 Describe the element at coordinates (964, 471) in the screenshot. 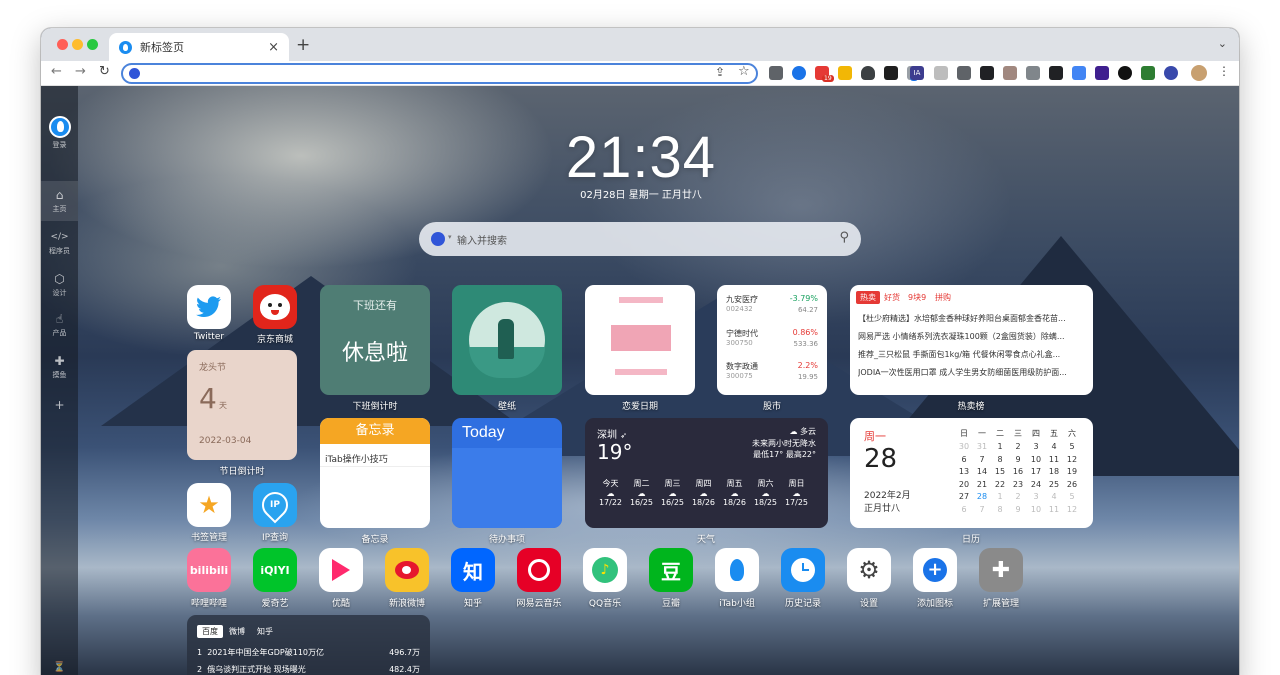

I see `calendar-day-cell: 13` at that location.